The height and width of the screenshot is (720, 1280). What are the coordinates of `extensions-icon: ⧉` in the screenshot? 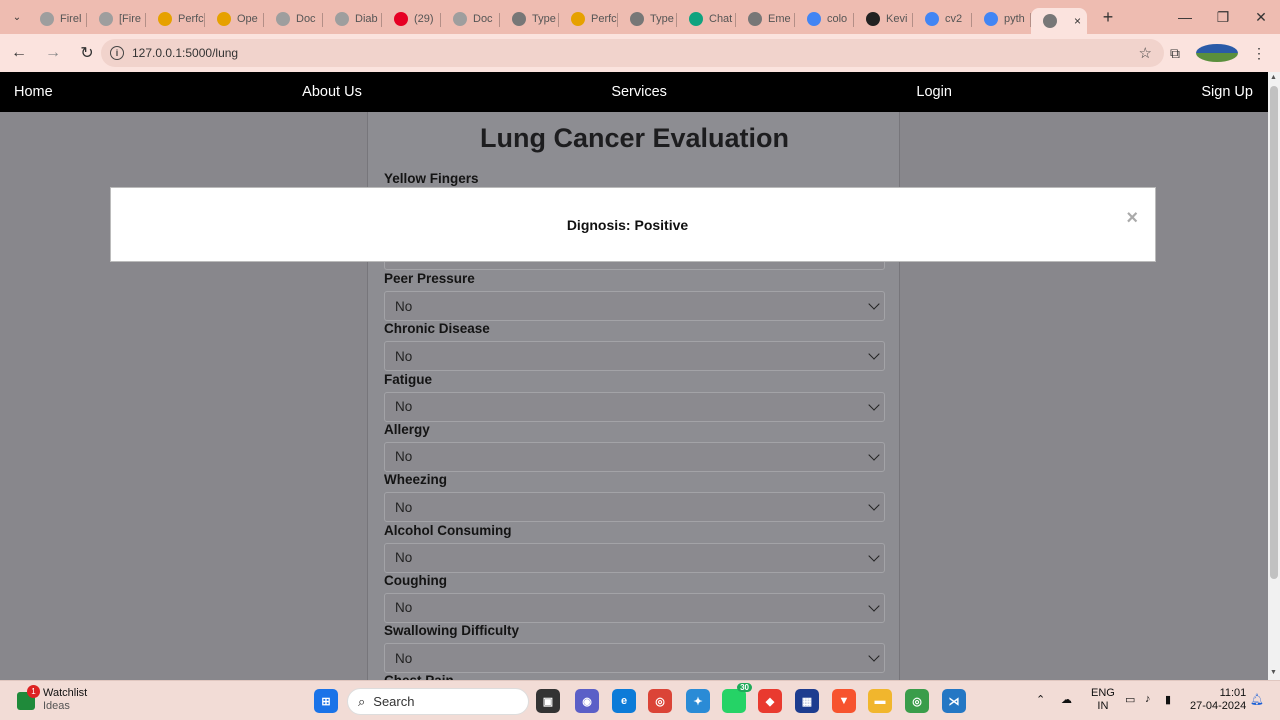 It's located at (1175, 53).